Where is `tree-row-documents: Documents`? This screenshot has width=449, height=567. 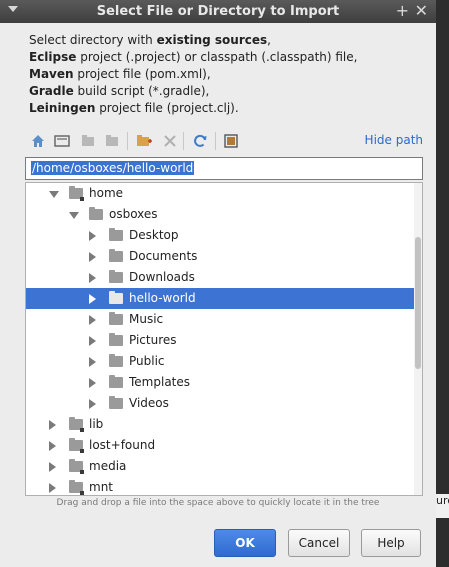
tree-row-documents: Documents is located at coordinates (220, 256).